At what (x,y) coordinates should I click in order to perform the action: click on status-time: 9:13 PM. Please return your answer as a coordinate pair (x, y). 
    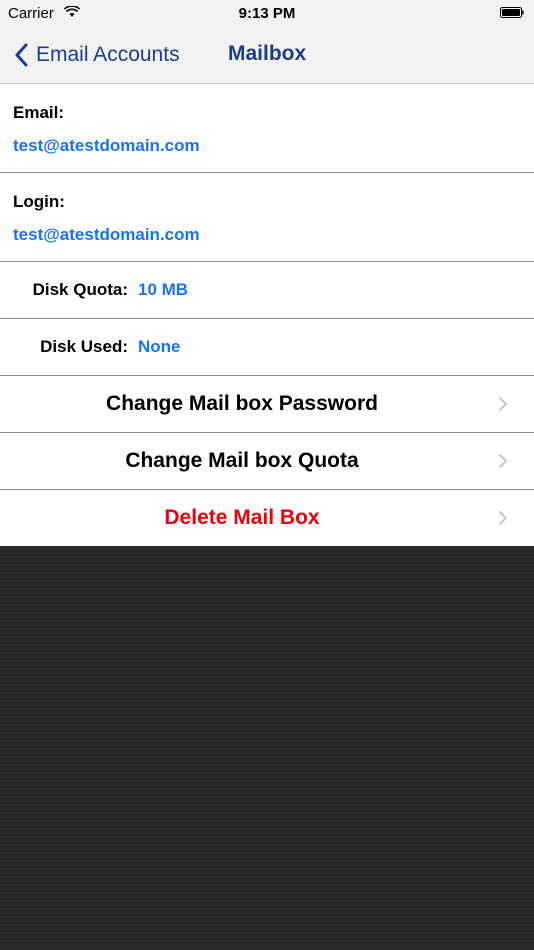
    Looking at the image, I should click on (267, 13).